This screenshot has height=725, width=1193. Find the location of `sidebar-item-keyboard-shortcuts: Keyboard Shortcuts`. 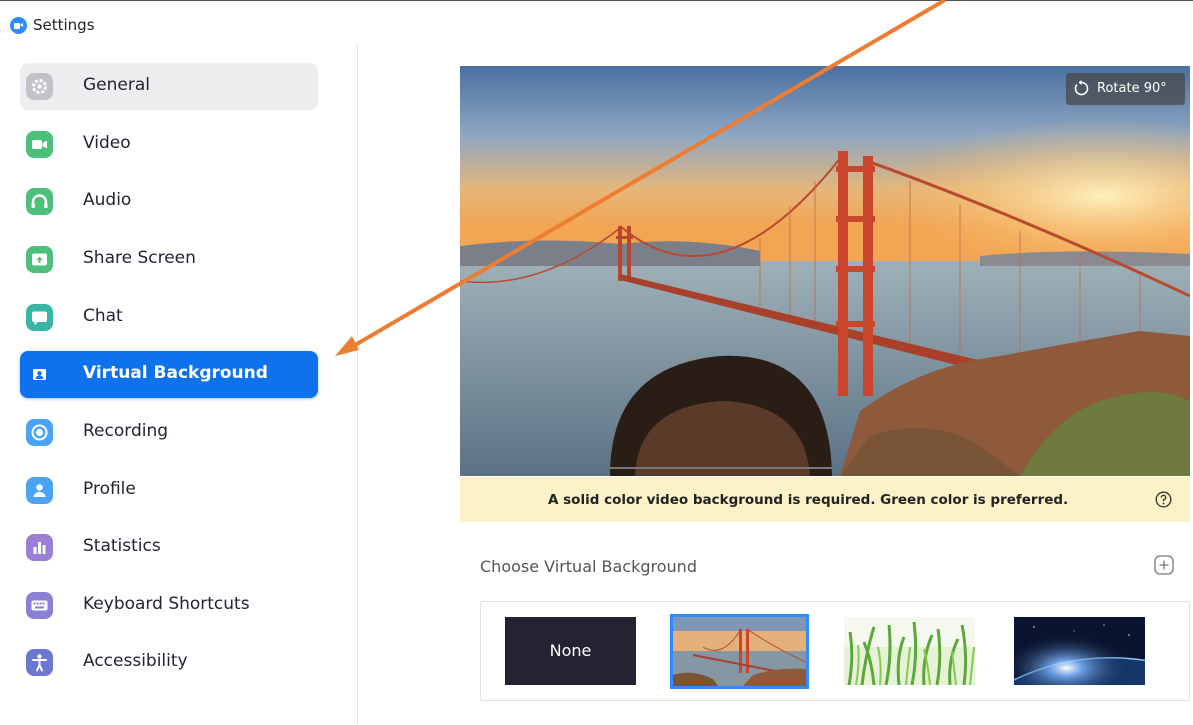

sidebar-item-keyboard-shortcuts: Keyboard Shortcuts is located at coordinates (169, 605).